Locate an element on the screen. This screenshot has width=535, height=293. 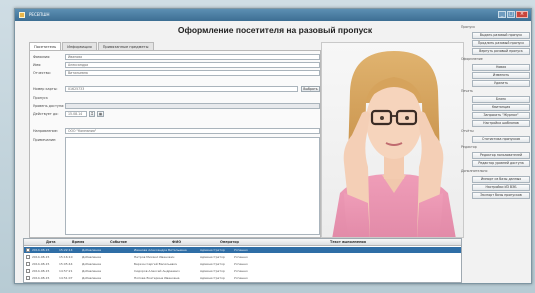
valid-until-field: 15.08.14 is located at coordinates (76, 114).